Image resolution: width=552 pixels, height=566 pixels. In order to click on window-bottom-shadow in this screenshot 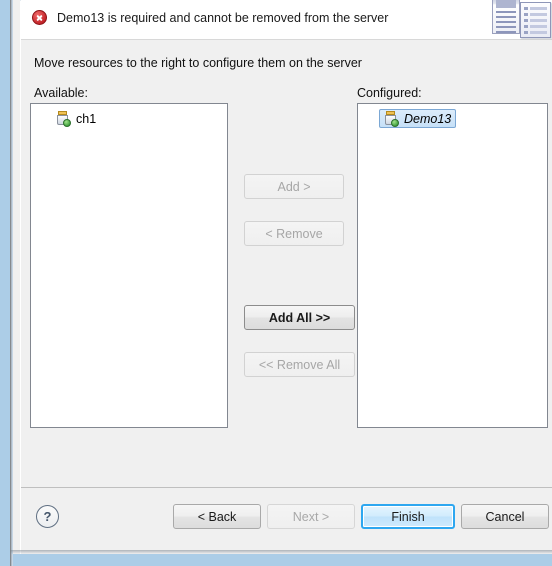, I will do `click(281, 552)`.